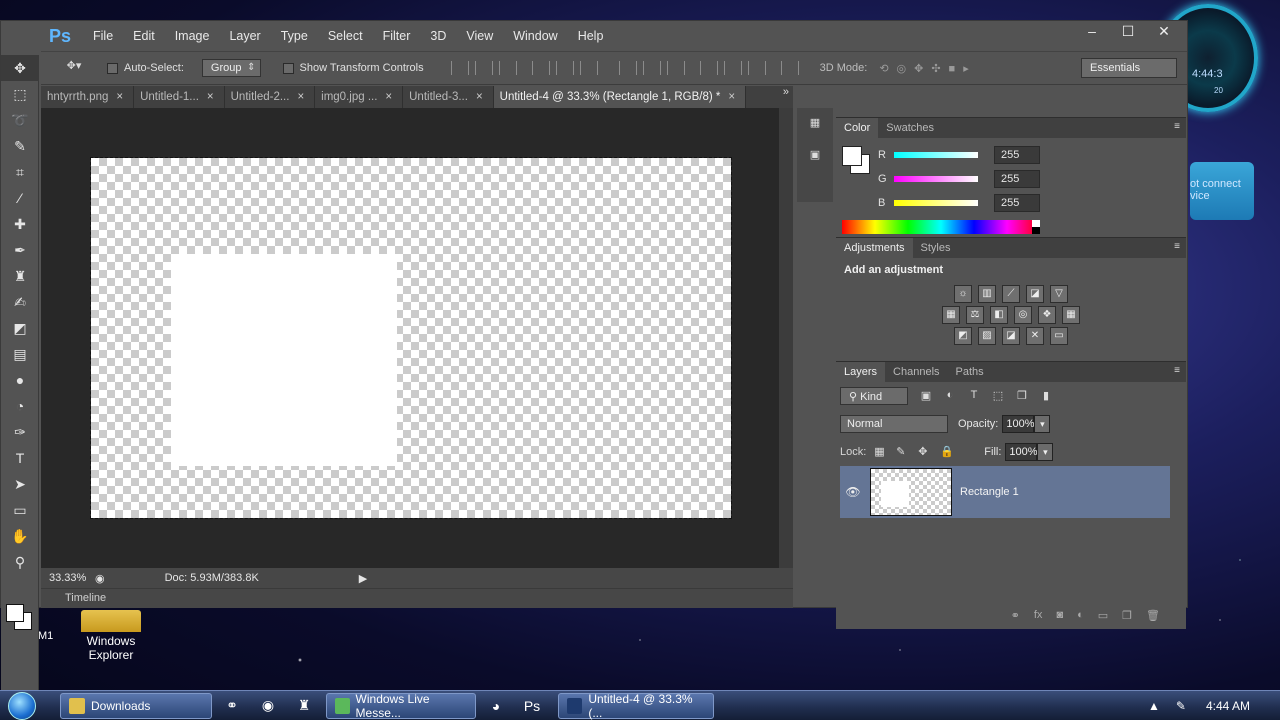 This screenshot has height=720, width=1280. What do you see at coordinates (1228, 706) in the screenshot?
I see `system-clock: 4:44 AM` at bounding box center [1228, 706].